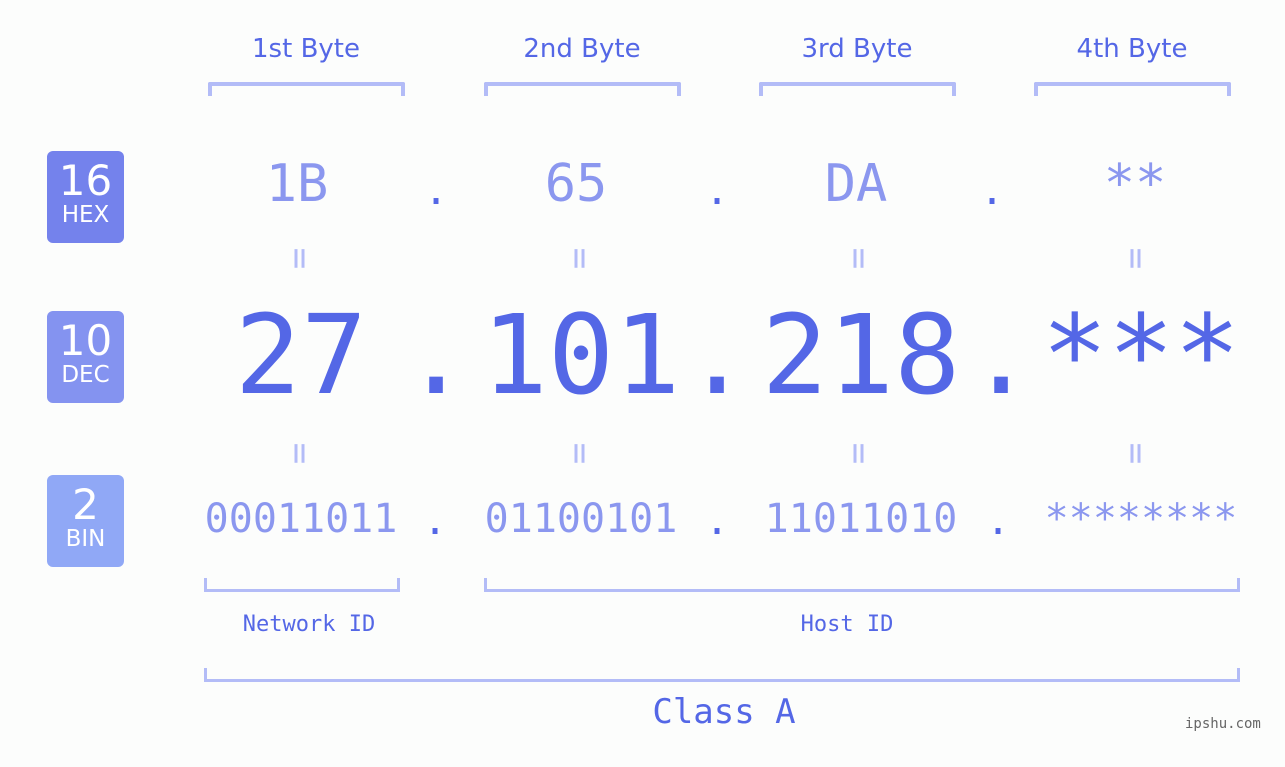 The width and height of the screenshot is (1285, 767). What do you see at coordinates (859, 258) in the screenshot?
I see `equals-hex-dec-3: =` at bounding box center [859, 258].